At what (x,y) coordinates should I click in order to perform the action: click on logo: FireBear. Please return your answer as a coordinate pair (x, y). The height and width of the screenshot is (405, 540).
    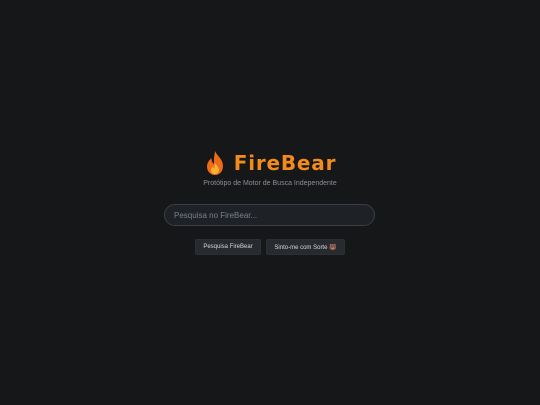
    Looking at the image, I should click on (270, 163).